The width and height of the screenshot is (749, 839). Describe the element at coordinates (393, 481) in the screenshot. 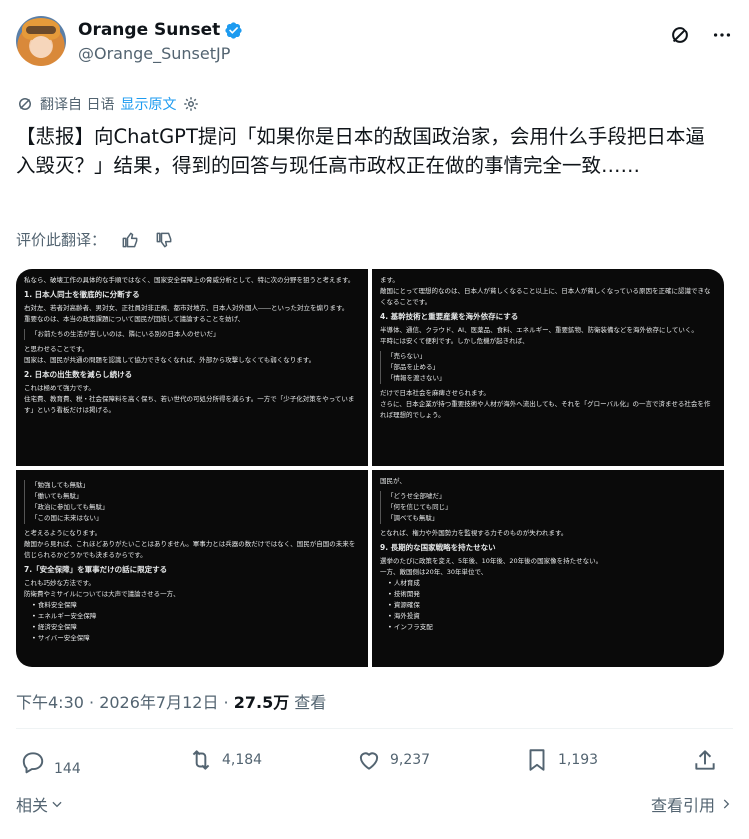

I see `panel-text: 国民が、` at that location.